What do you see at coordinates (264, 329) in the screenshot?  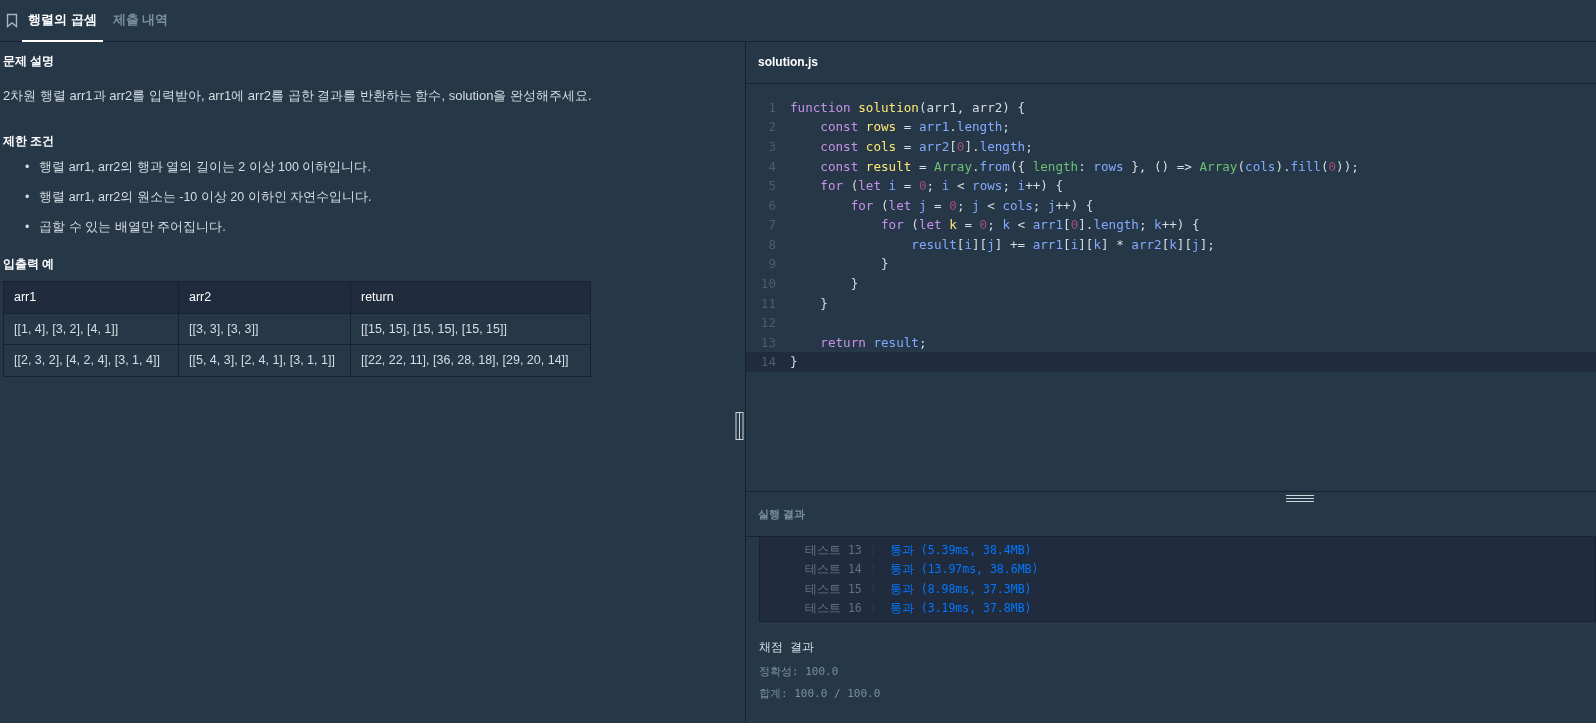 I see `table-cell: [[3, 3], [3, 3]]` at bounding box center [264, 329].